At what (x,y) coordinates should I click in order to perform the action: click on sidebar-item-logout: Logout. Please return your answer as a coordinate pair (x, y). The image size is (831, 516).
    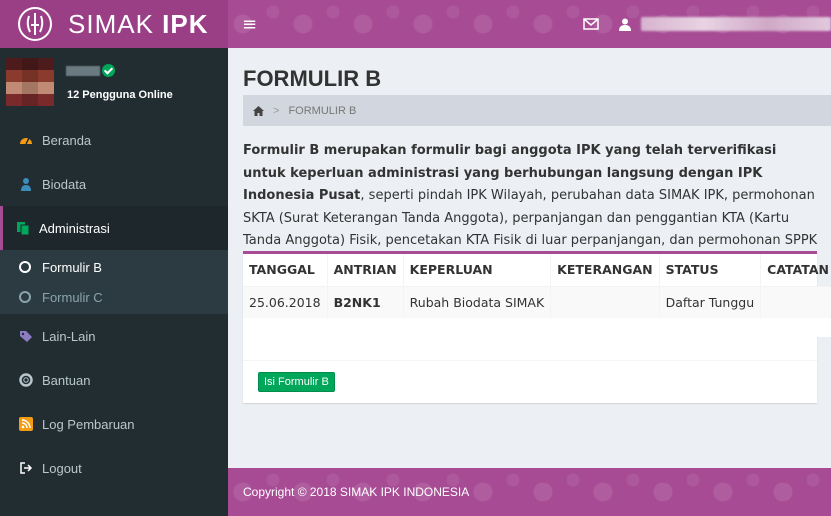
    Looking at the image, I should click on (114, 468).